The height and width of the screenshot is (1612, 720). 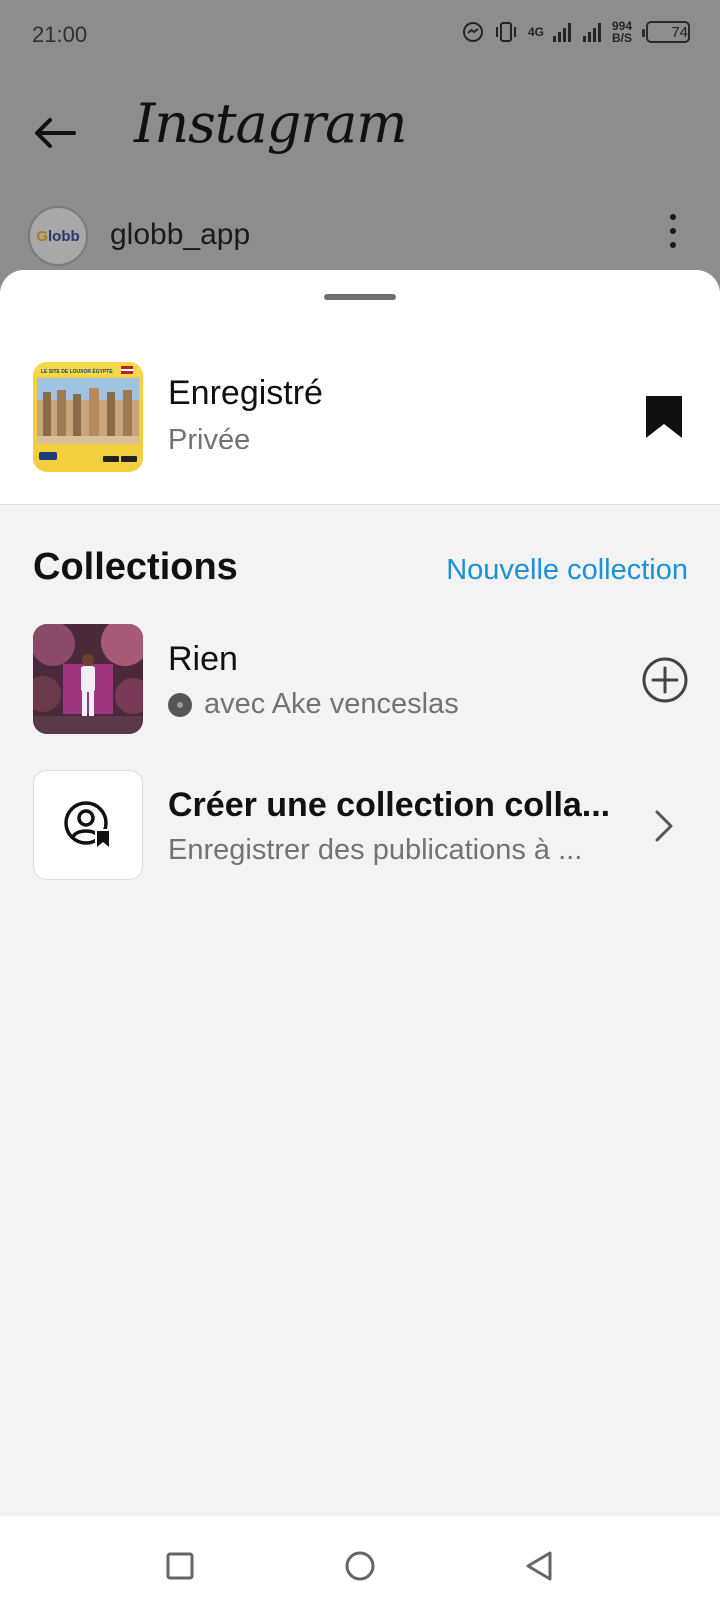 I want to click on collection-item: Rien avec Ake venceslas, so click(x=360, y=680).